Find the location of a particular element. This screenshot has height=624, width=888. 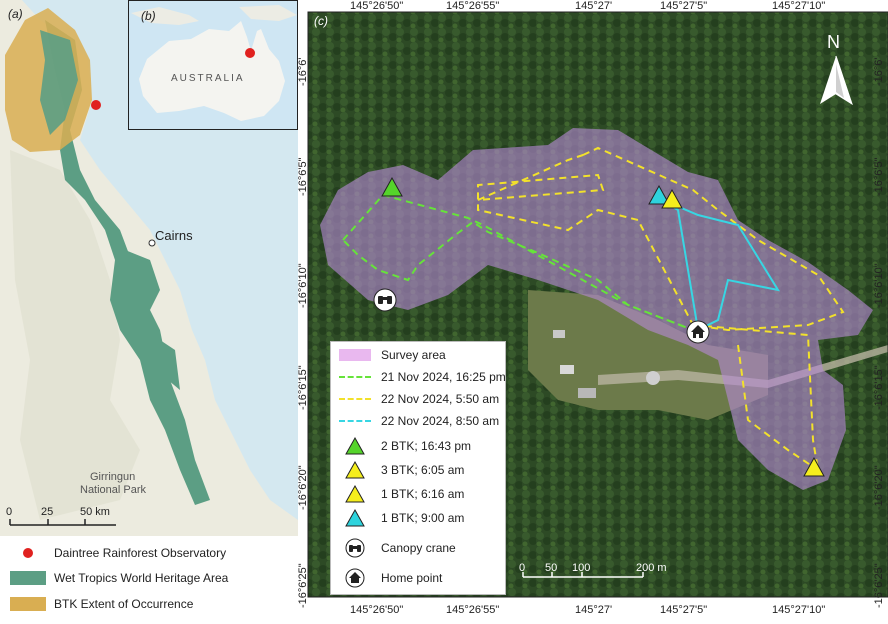

y-tick-left: -16°6'25" is located at coordinates (303, 585).